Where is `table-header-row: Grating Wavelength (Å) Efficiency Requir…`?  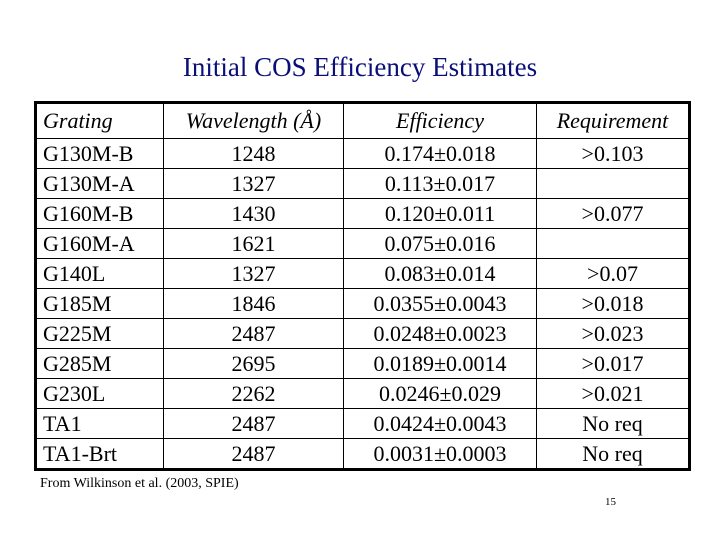 table-header-row: Grating Wavelength (Å) Efficiency Requir… is located at coordinates (362, 120).